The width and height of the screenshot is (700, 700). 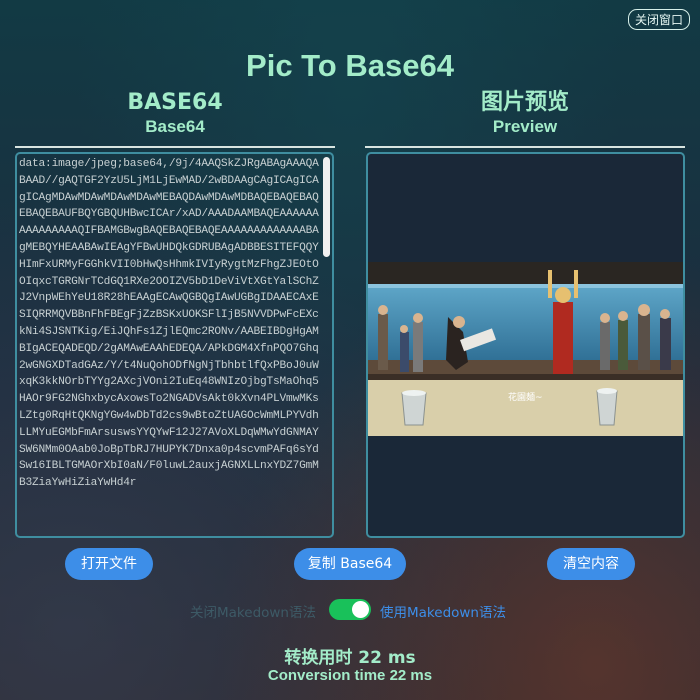 What do you see at coordinates (658, 19) in the screenshot?
I see `close-window-button: 关闭窗口` at bounding box center [658, 19].